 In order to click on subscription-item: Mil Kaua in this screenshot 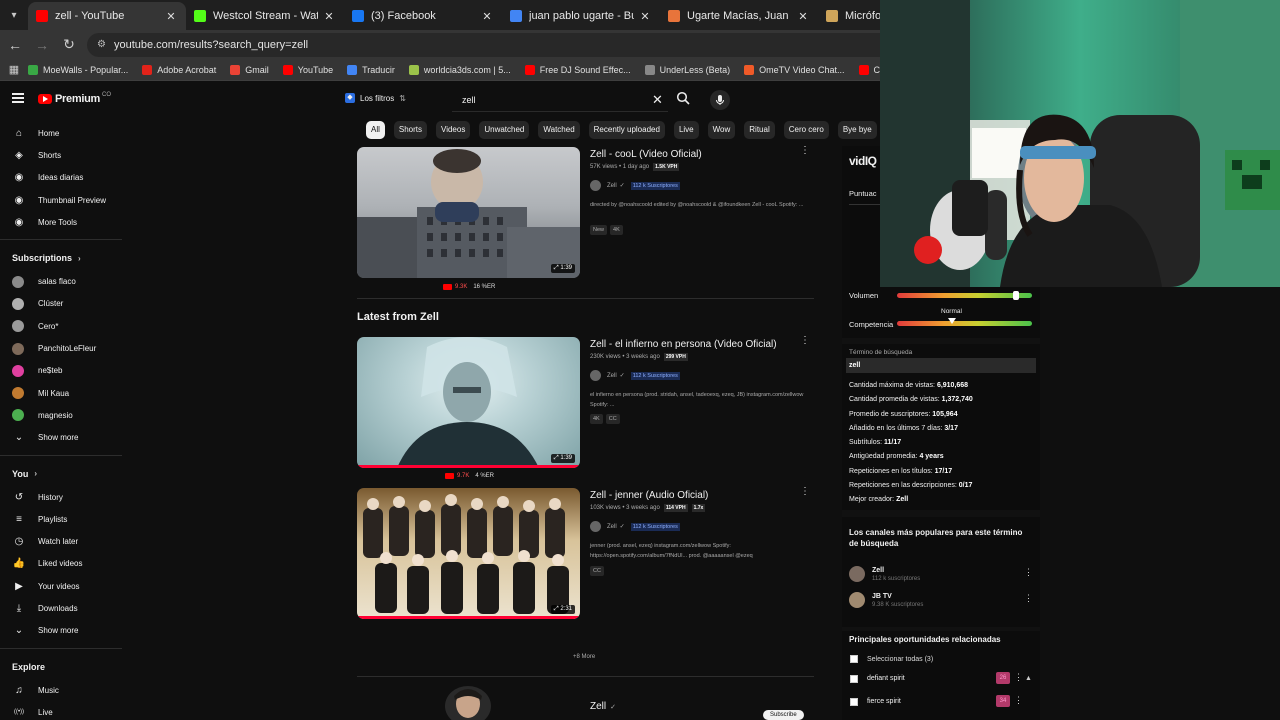, I will do `click(61, 393)`.